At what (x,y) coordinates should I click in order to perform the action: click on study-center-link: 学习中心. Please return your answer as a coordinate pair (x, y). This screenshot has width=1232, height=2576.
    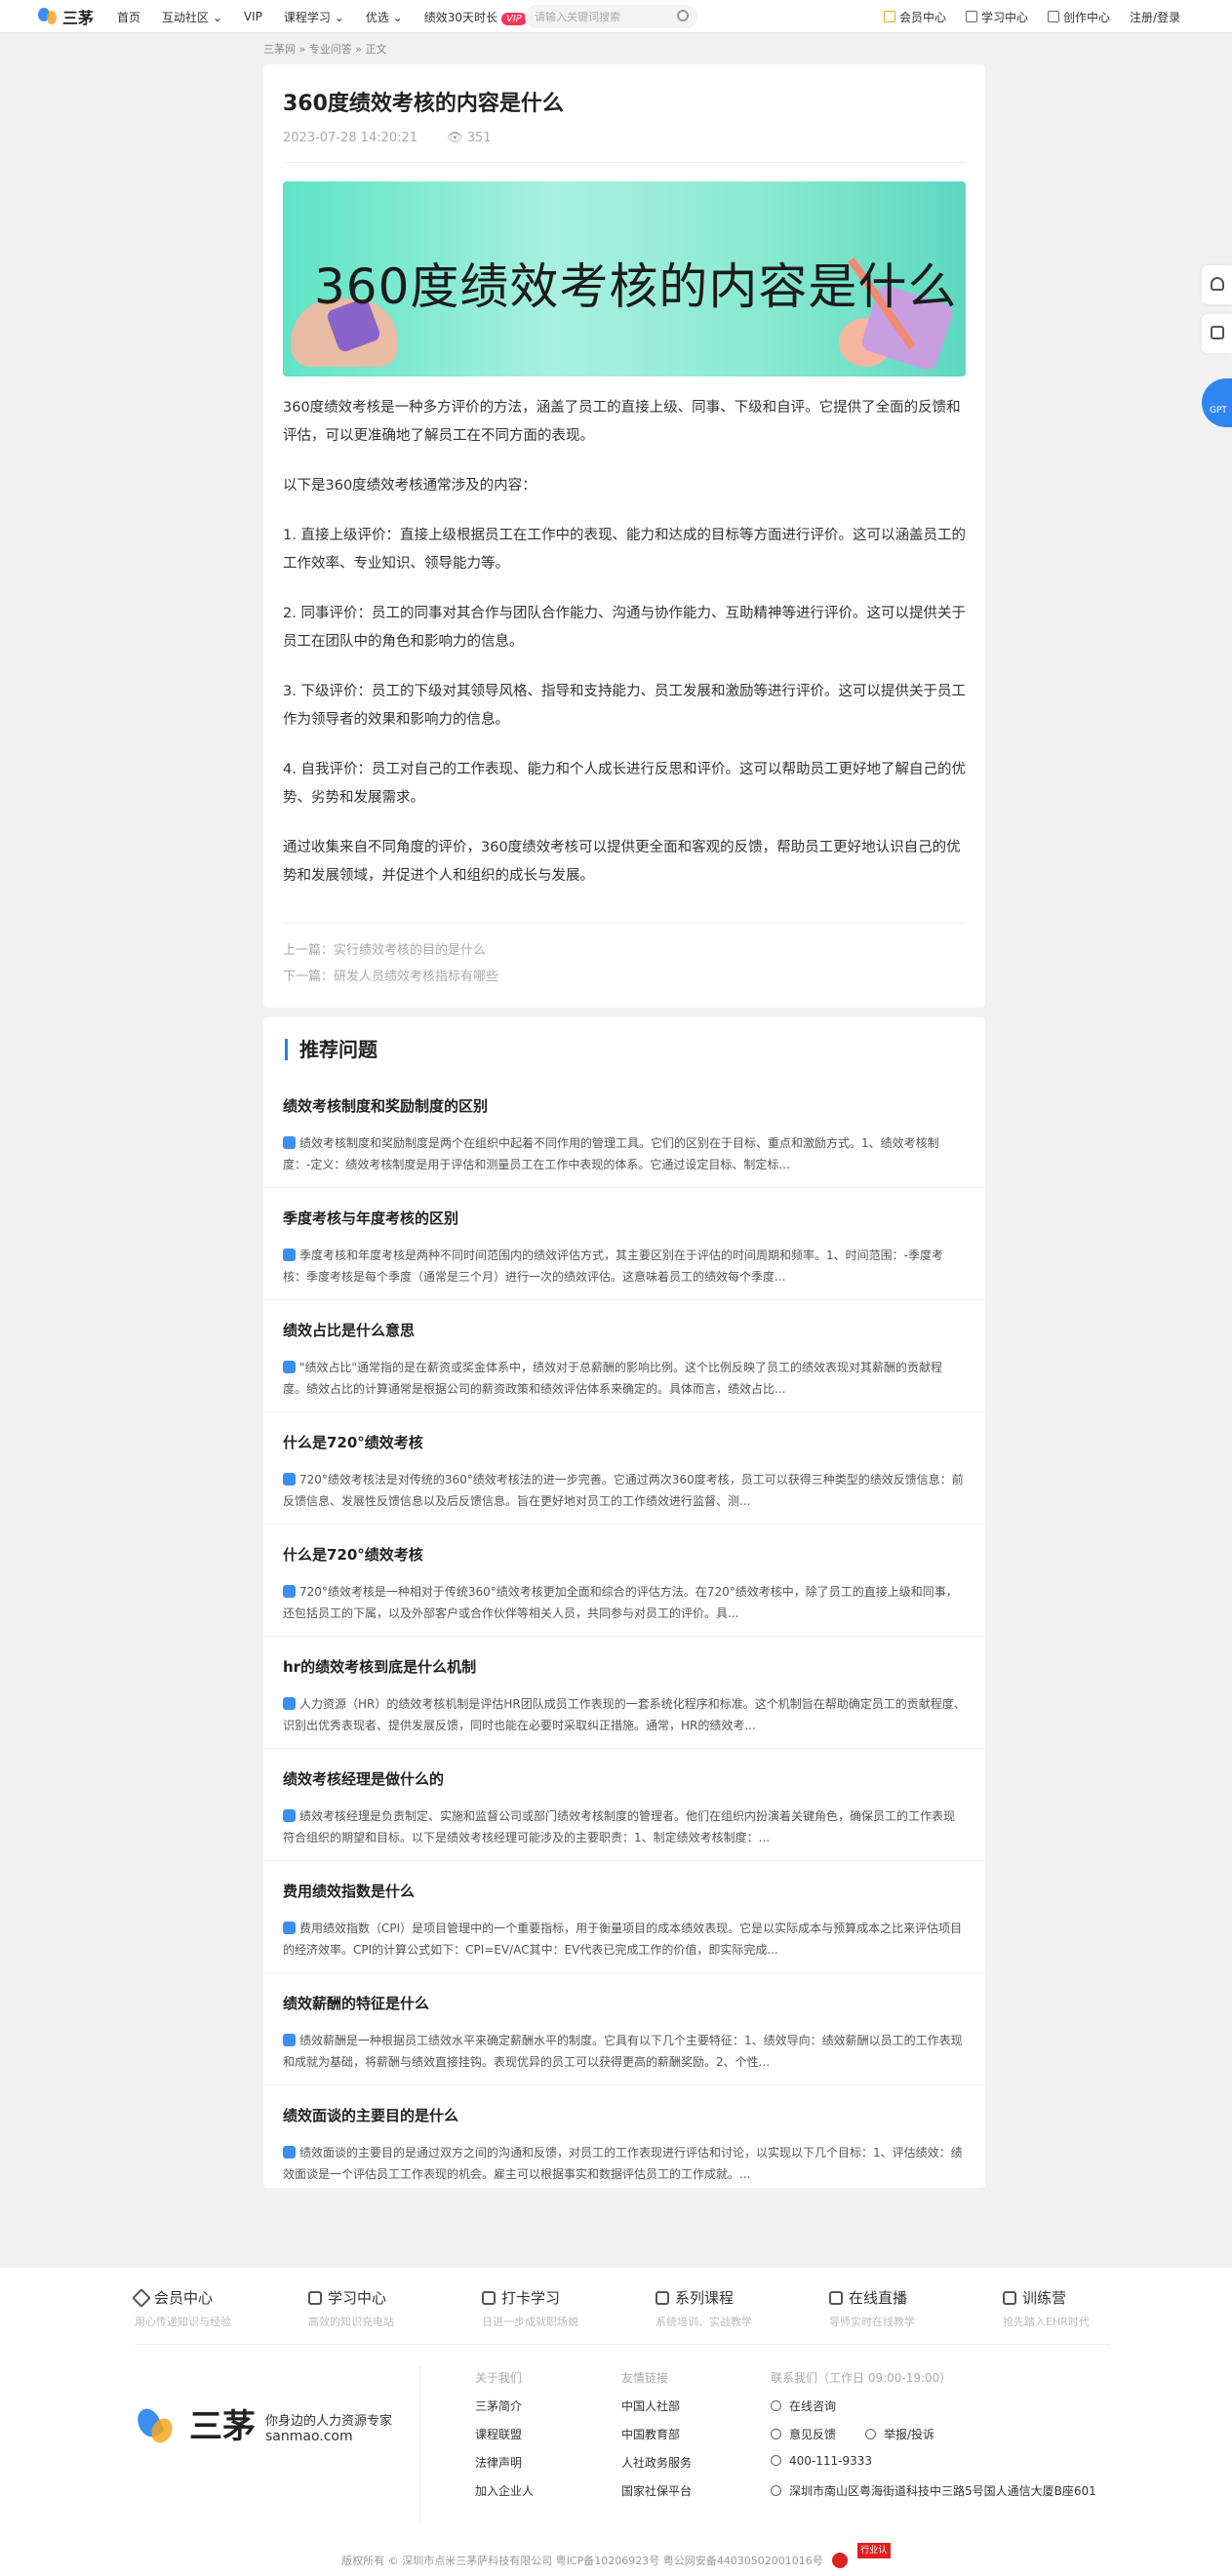
    Looking at the image, I should click on (997, 17).